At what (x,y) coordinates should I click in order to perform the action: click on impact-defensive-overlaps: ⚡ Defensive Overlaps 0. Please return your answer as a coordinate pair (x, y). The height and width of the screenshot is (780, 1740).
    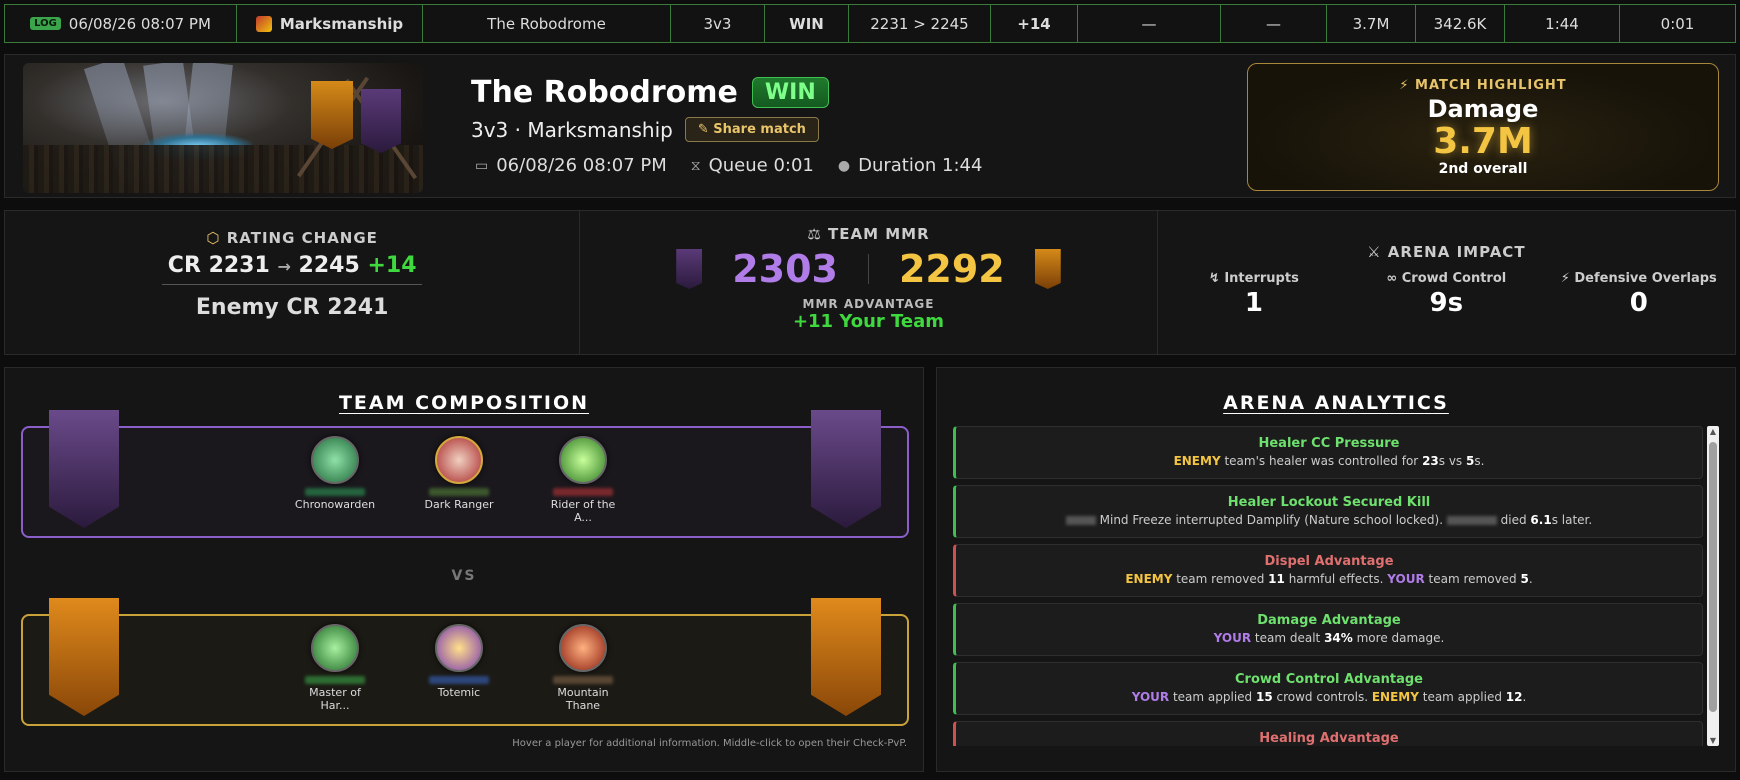
    Looking at the image, I should click on (1638, 294).